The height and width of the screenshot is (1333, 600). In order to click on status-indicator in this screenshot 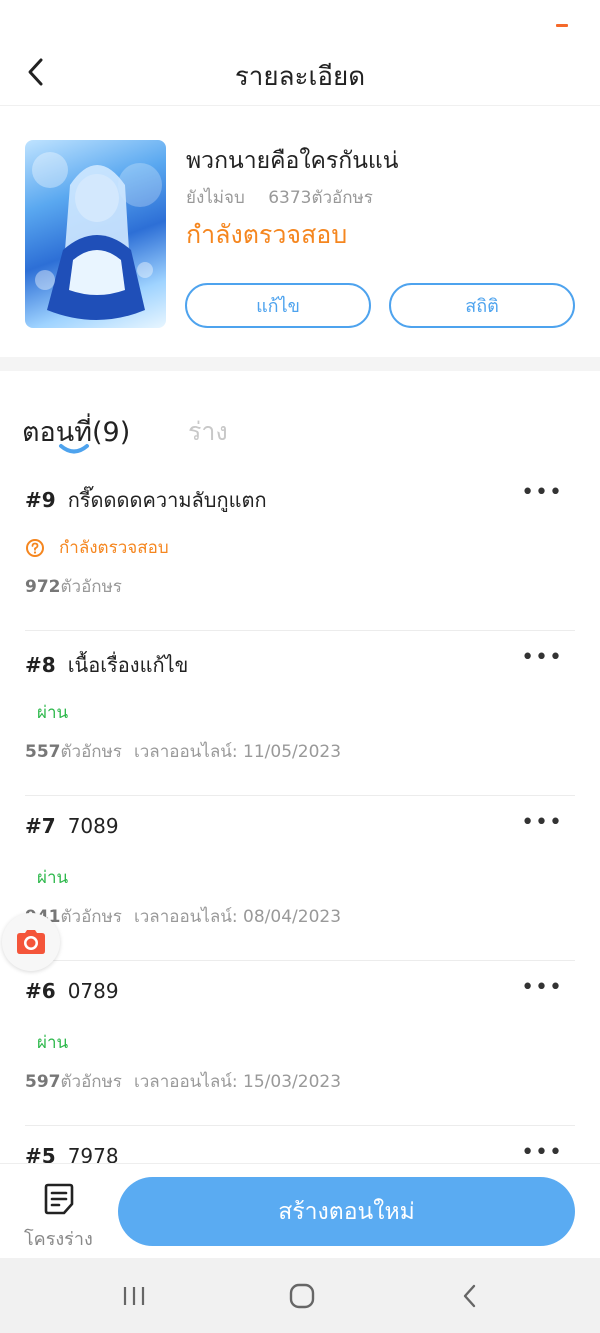, I will do `click(562, 25)`.